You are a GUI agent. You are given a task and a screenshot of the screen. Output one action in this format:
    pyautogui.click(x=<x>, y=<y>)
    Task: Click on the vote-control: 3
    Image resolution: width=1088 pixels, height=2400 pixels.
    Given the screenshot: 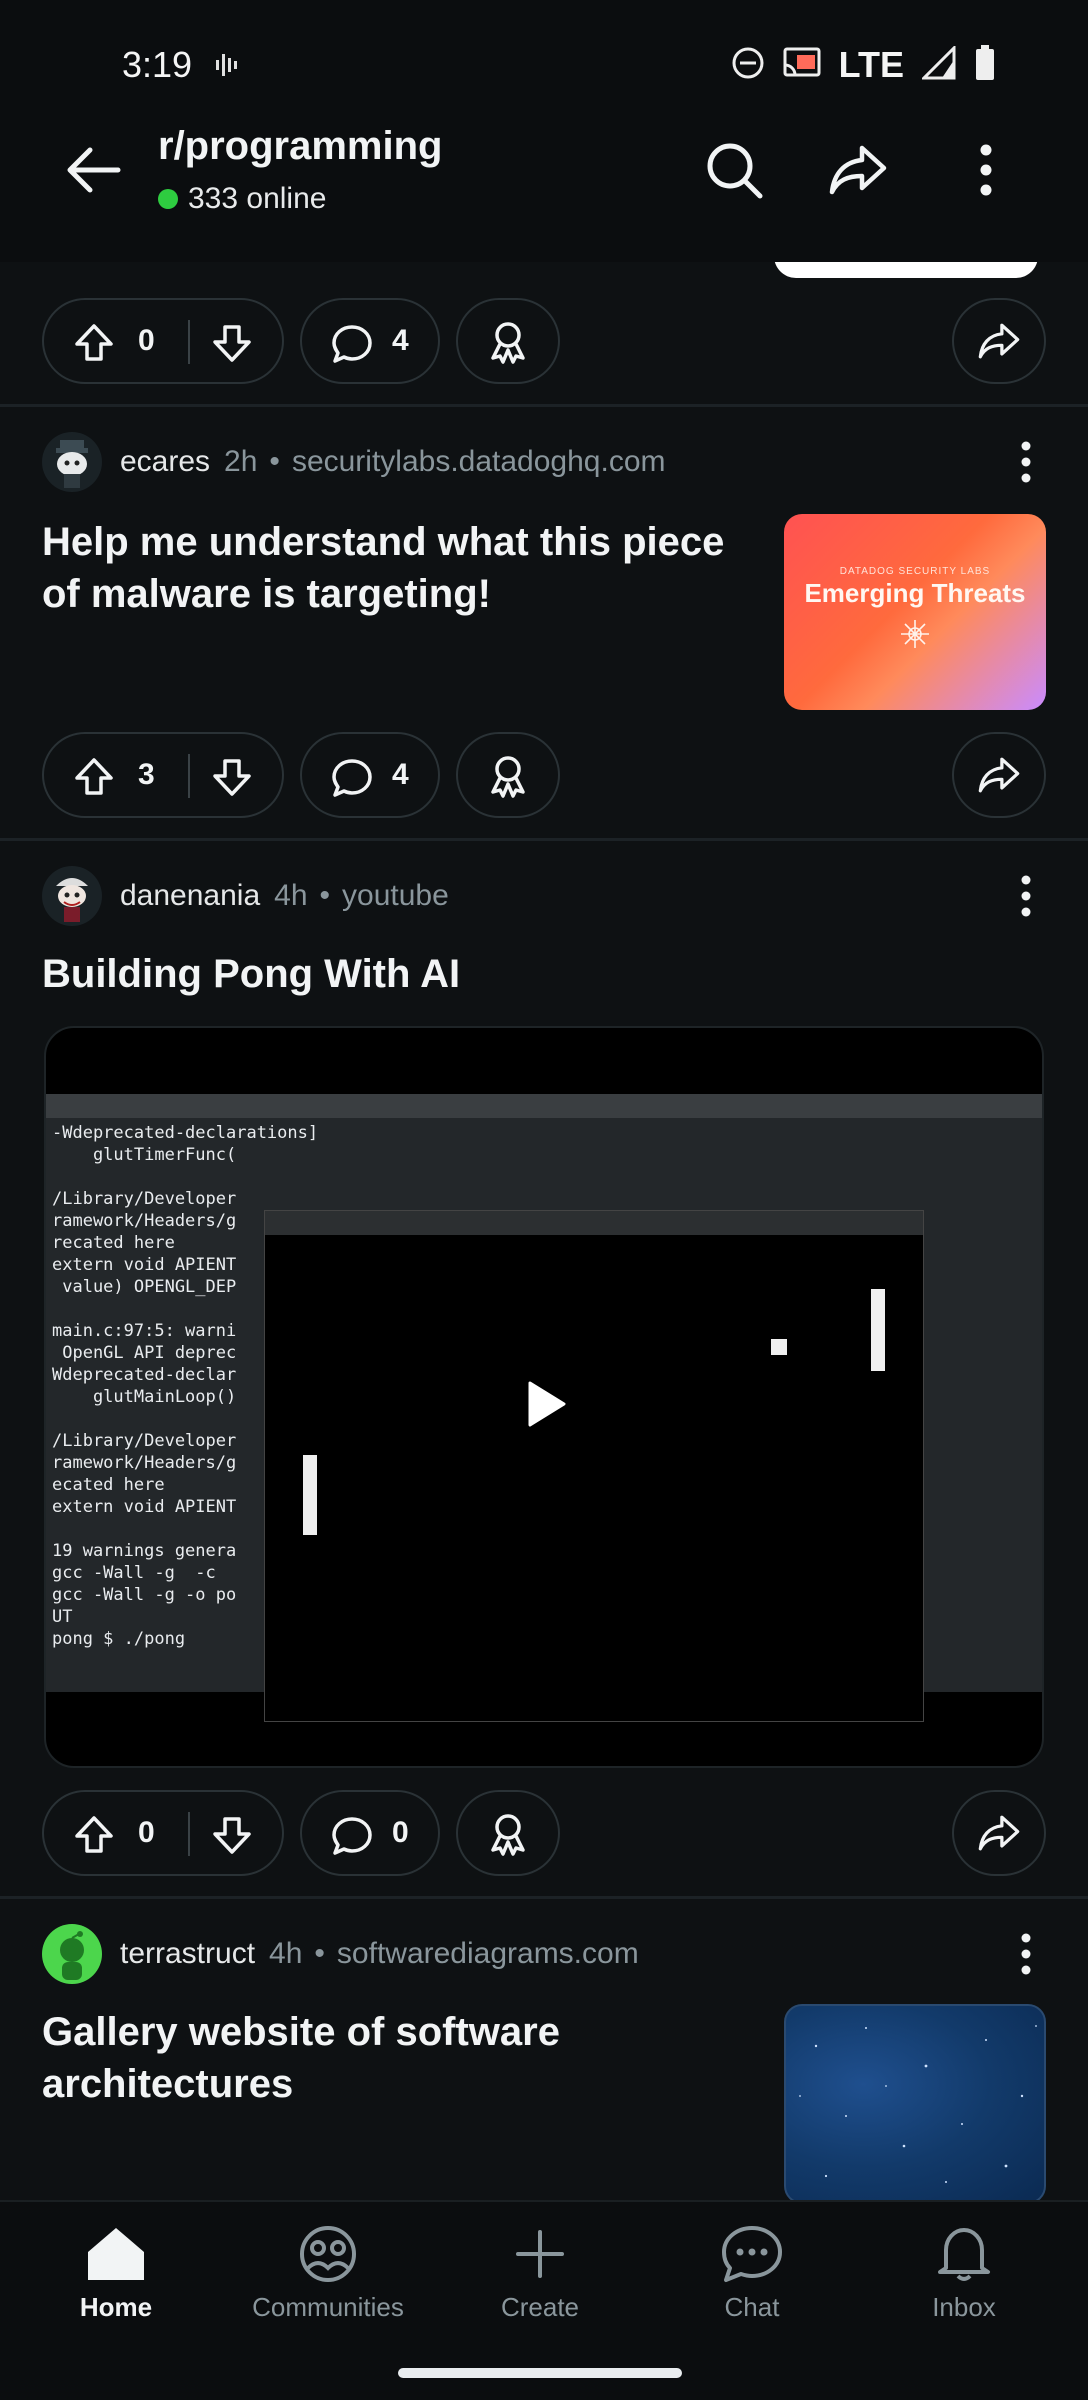 What is the action you would take?
    pyautogui.click(x=163, y=775)
    